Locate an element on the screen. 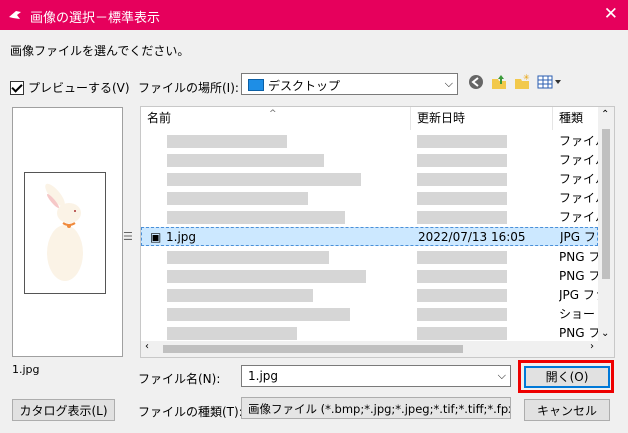 This screenshot has height=433, width=628. rabbit-illustration is located at coordinates (64, 232).